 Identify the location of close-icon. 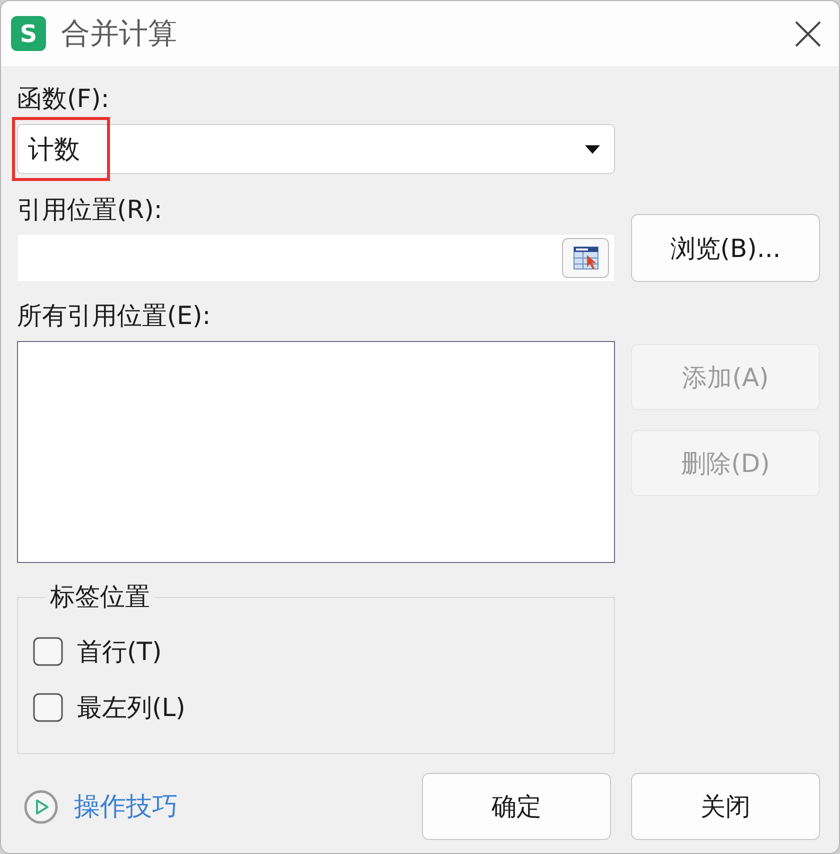
(808, 33).